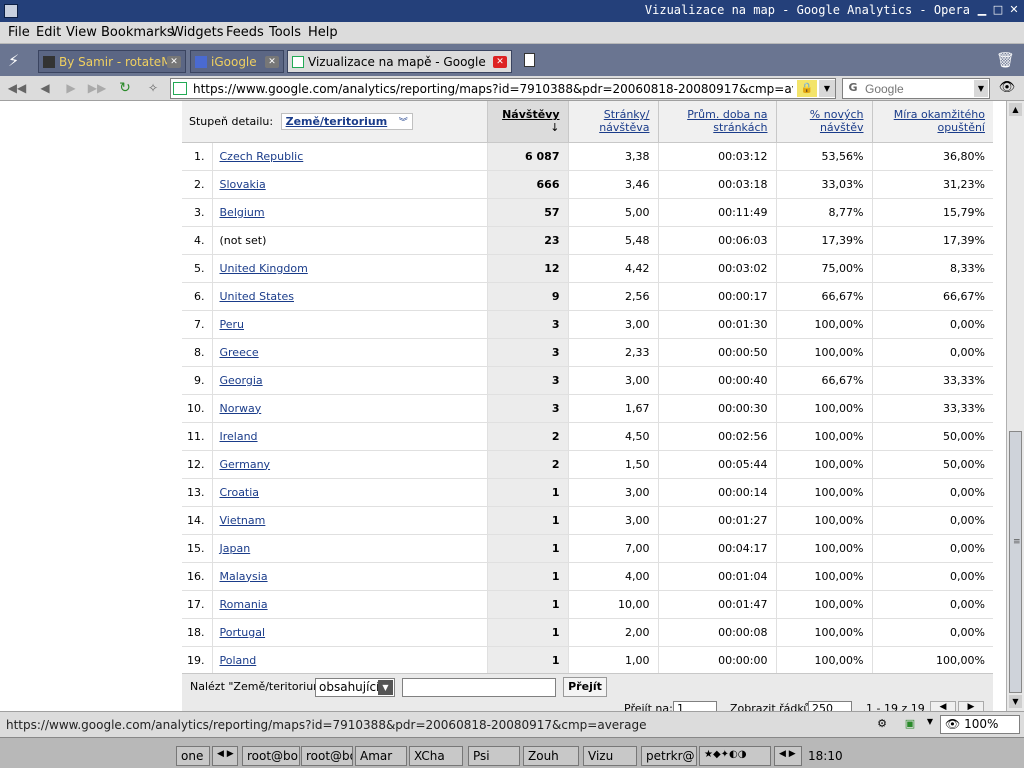 The image size is (1024, 768). I want to click on col-time-link: Prům. doba na stránkách, so click(727, 121).